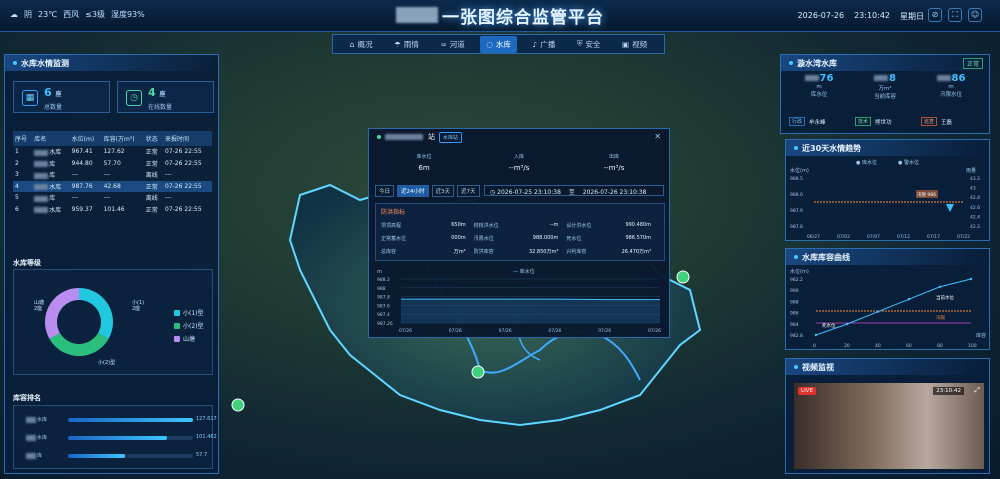  I want to click on station-stat: 76 m 库水位, so click(819, 85).